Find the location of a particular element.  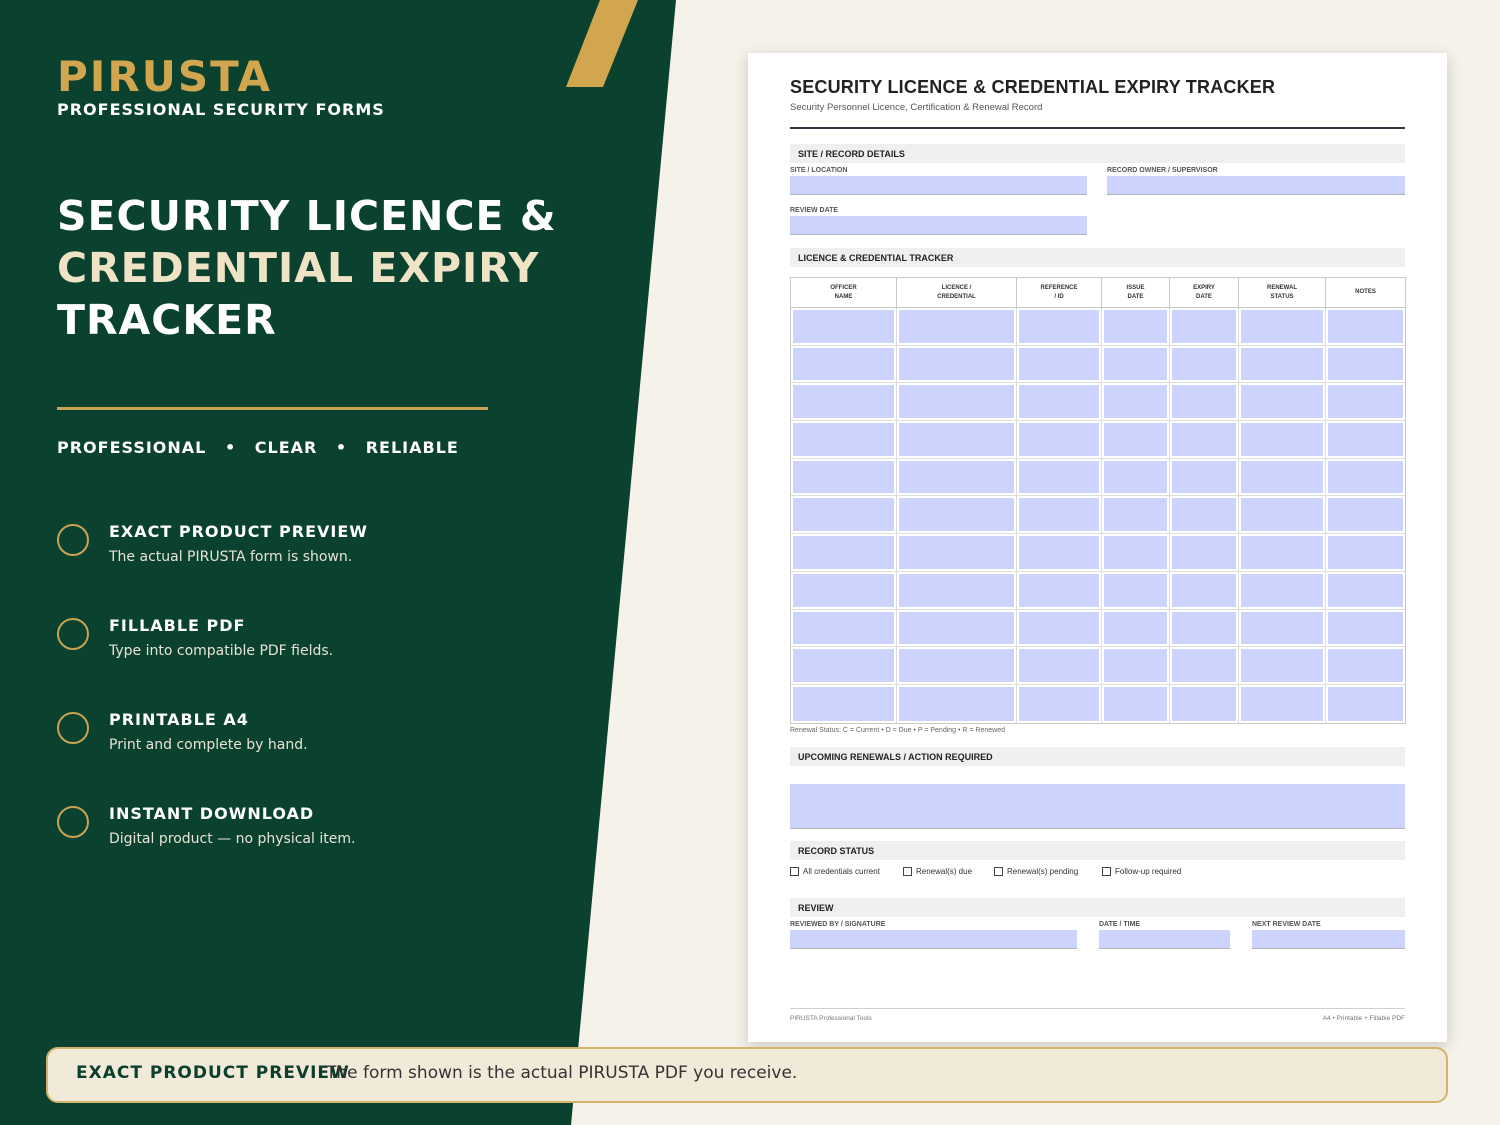

site-location-field is located at coordinates (938, 185).